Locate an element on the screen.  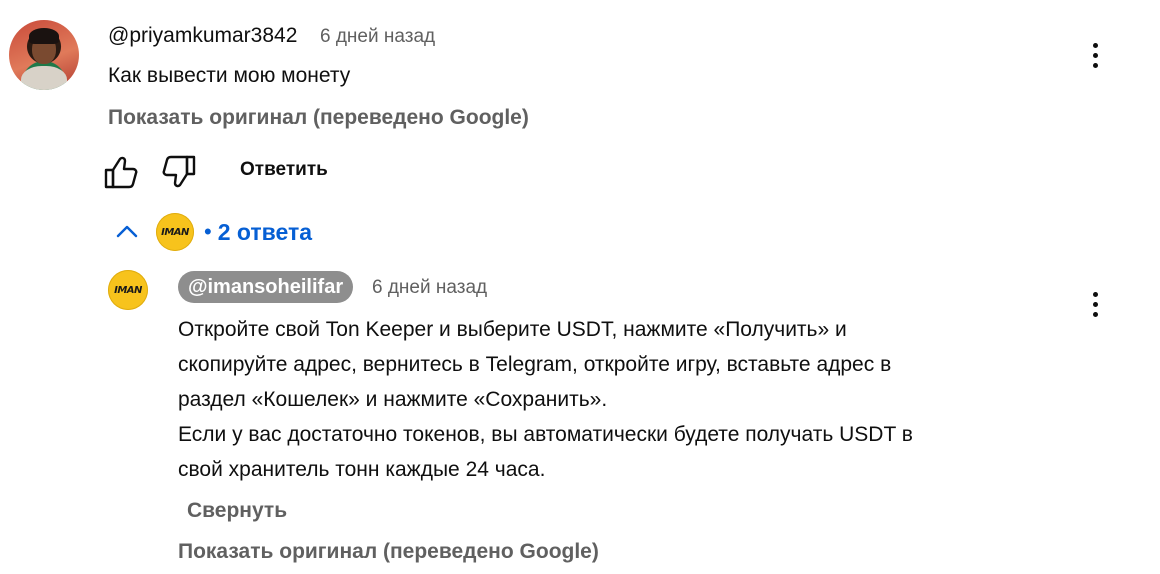
reply-author-avatar: IMAN is located at coordinates (128, 290).